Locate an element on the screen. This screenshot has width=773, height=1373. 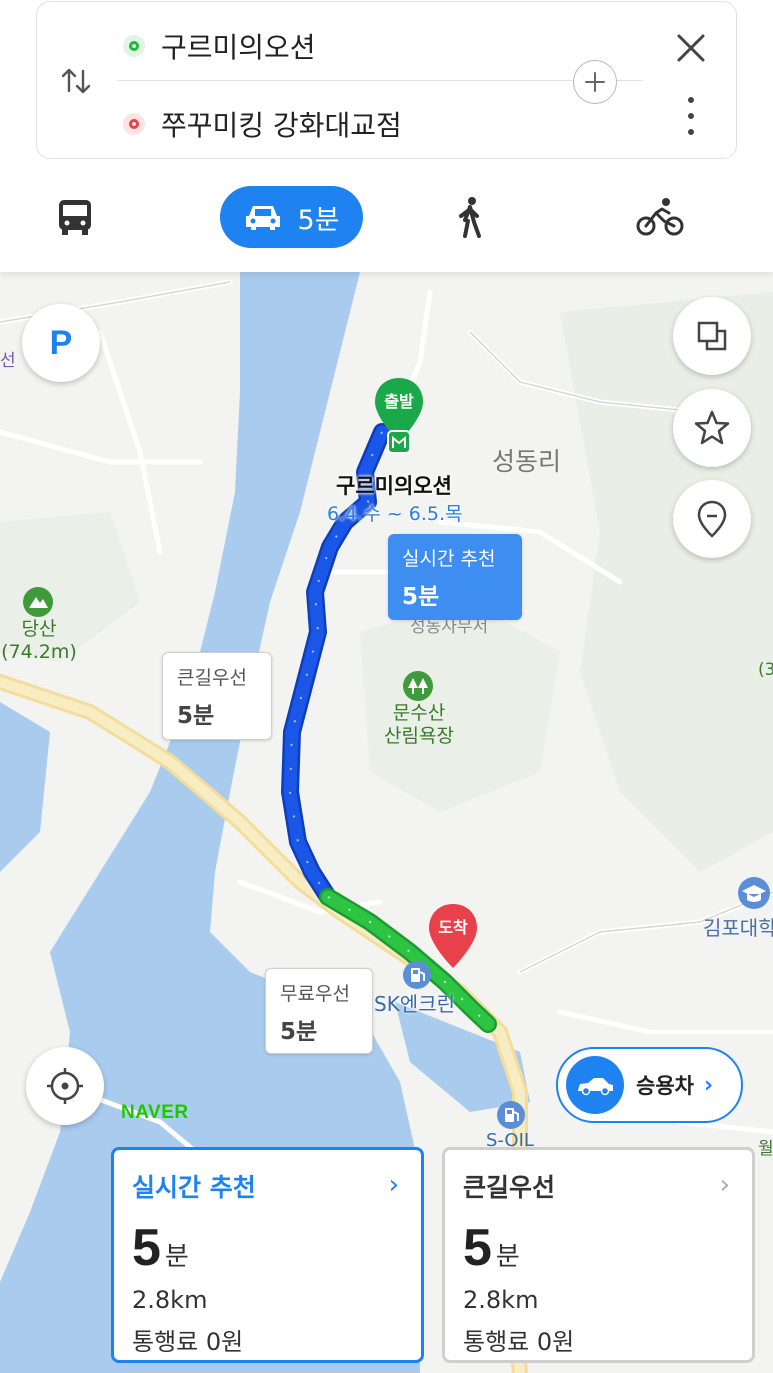
building-icon is located at coordinates (399, 442).